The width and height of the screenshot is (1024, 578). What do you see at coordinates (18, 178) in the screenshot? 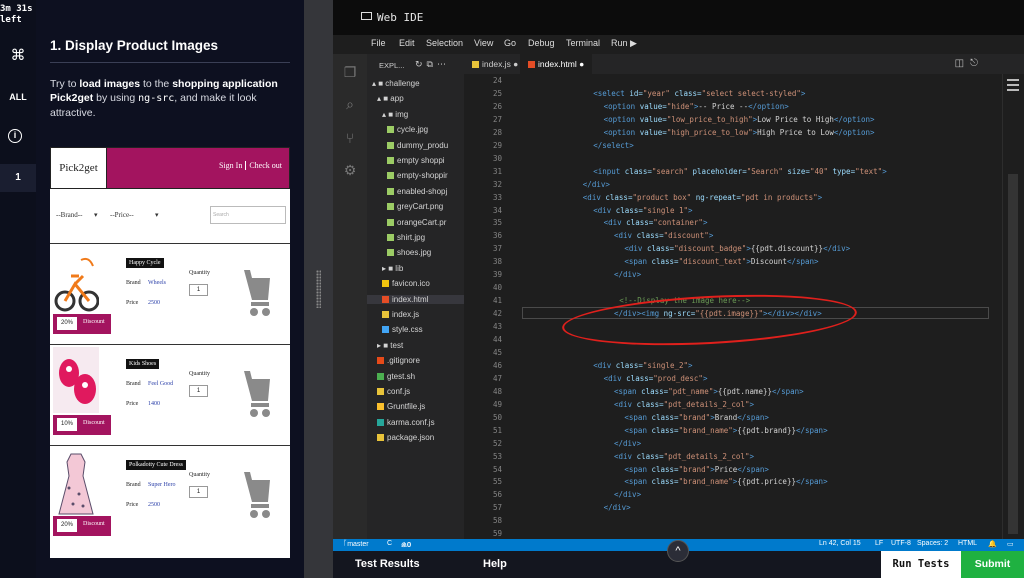
I see `step-1-button: 1` at bounding box center [18, 178].